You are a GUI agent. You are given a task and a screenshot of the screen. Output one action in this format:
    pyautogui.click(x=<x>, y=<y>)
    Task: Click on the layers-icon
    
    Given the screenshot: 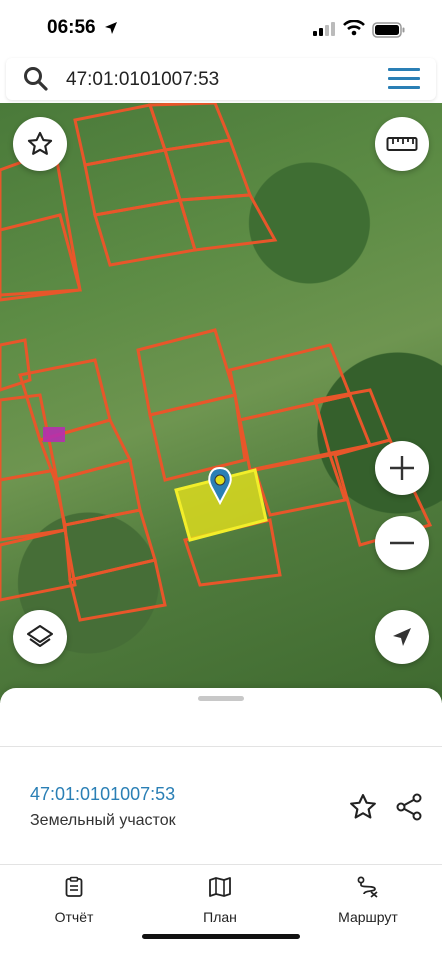 What is the action you would take?
    pyautogui.click(x=40, y=636)
    